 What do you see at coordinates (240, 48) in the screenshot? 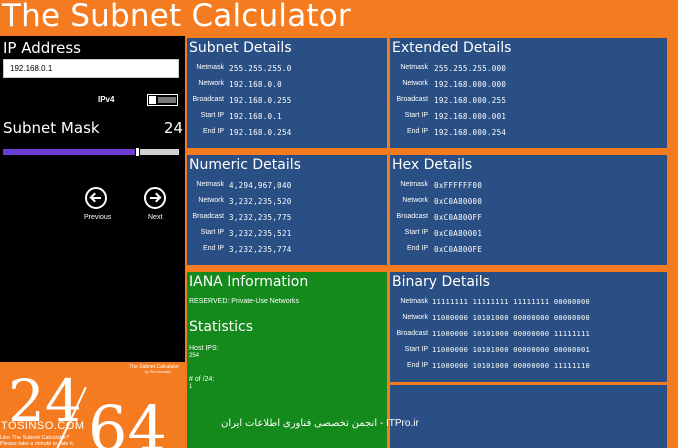
I see `subnet-details-title: Subnet Details` at bounding box center [240, 48].